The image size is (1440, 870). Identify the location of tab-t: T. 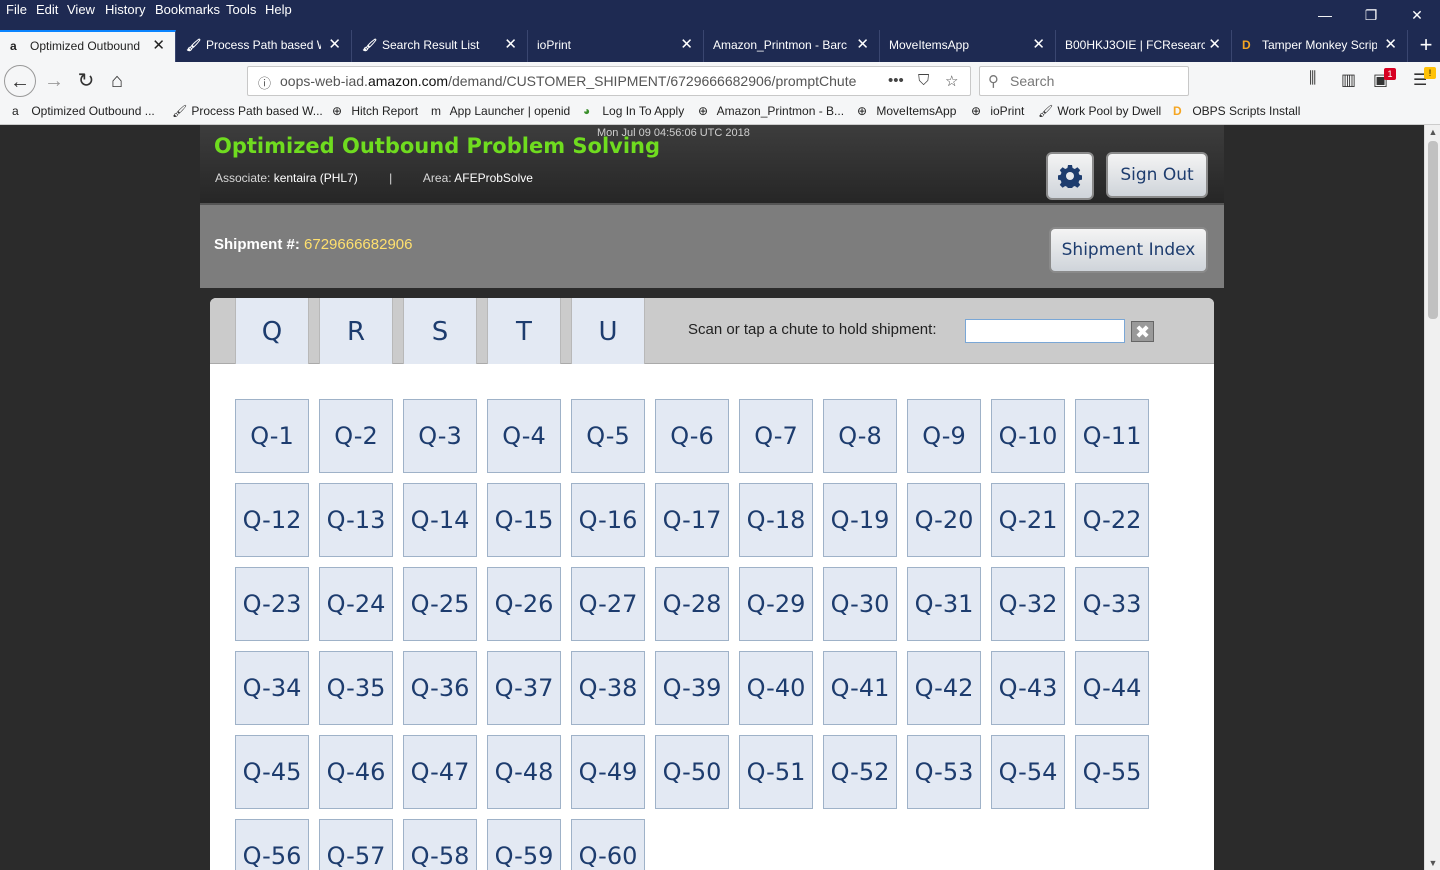
(524, 331).